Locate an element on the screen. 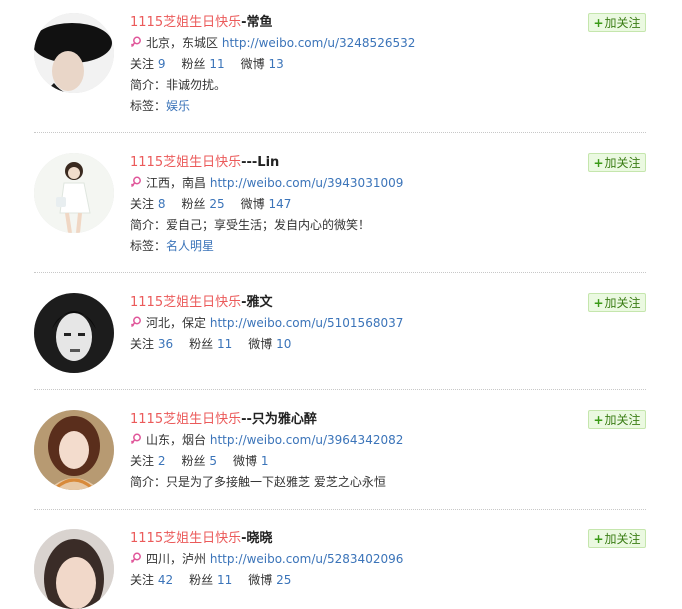 The image size is (682, 609). fans-count: 25 is located at coordinates (216, 204).